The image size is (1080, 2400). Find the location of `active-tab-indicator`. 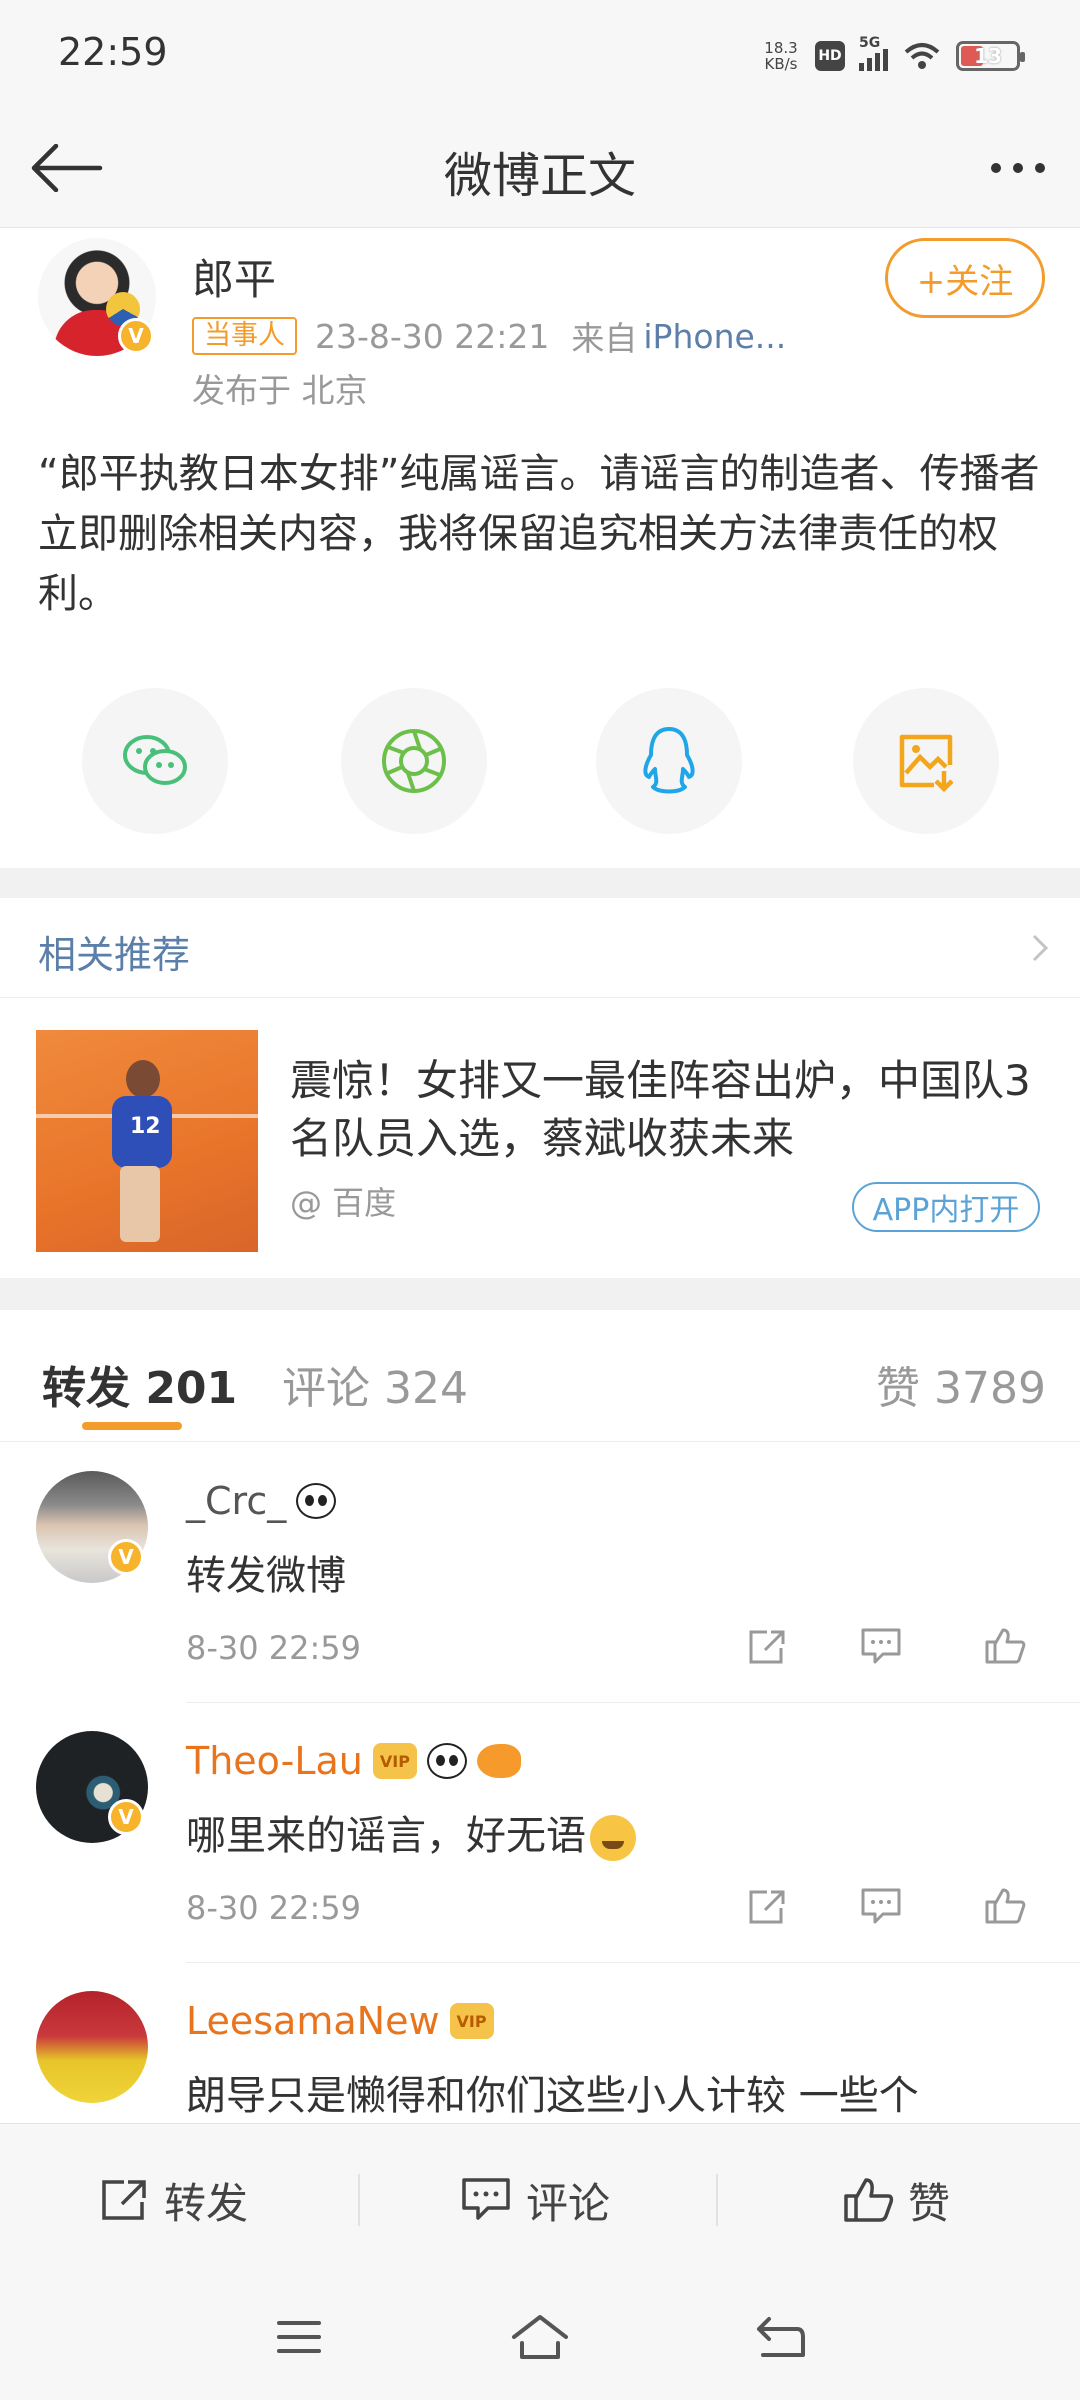

active-tab-indicator is located at coordinates (132, 1426).